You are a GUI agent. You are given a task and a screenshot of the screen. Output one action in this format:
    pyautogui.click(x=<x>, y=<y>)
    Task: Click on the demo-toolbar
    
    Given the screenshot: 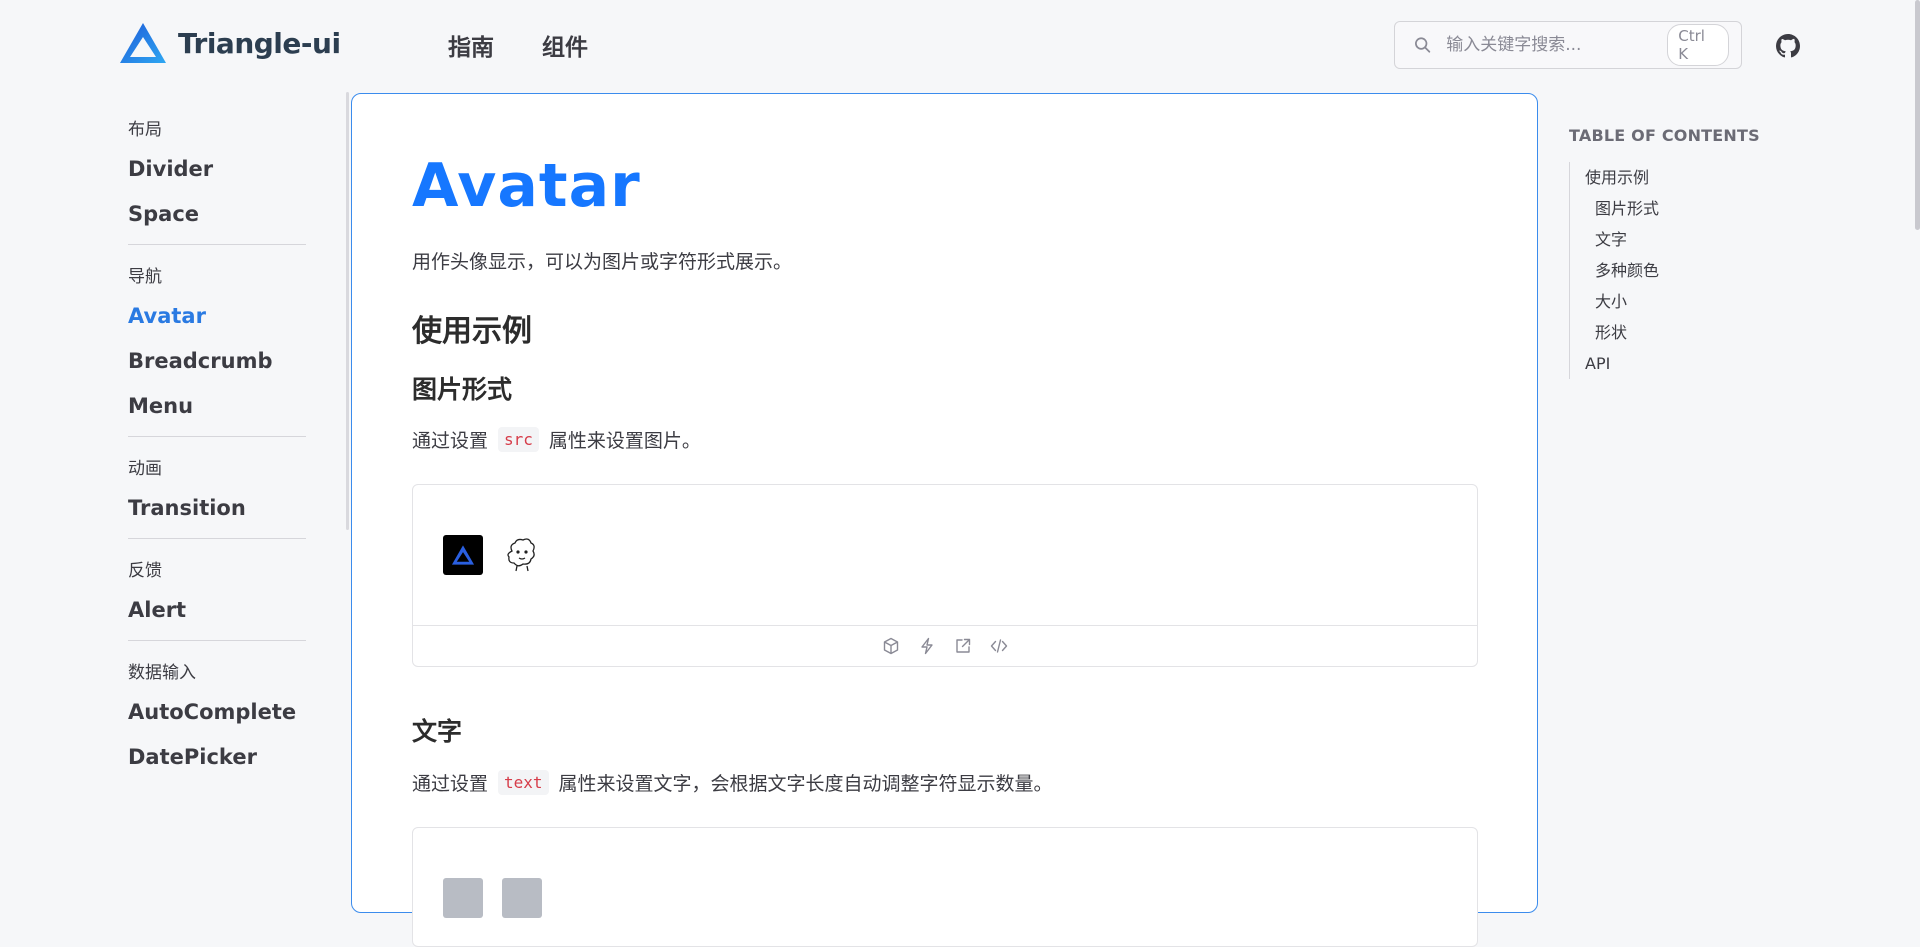 What is the action you would take?
    pyautogui.click(x=945, y=646)
    